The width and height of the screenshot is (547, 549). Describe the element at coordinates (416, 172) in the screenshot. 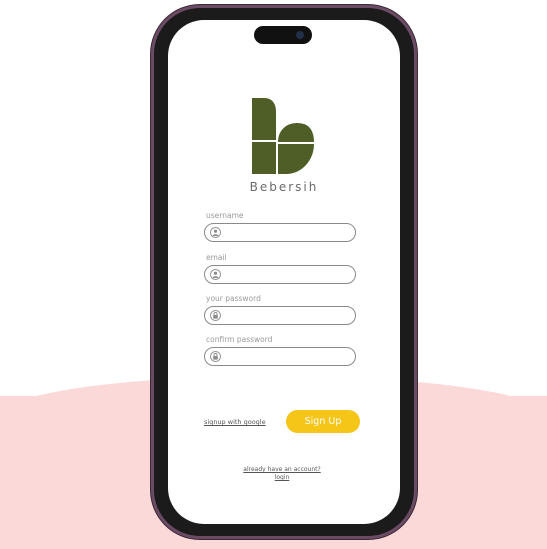

I see `phone-side-button` at that location.